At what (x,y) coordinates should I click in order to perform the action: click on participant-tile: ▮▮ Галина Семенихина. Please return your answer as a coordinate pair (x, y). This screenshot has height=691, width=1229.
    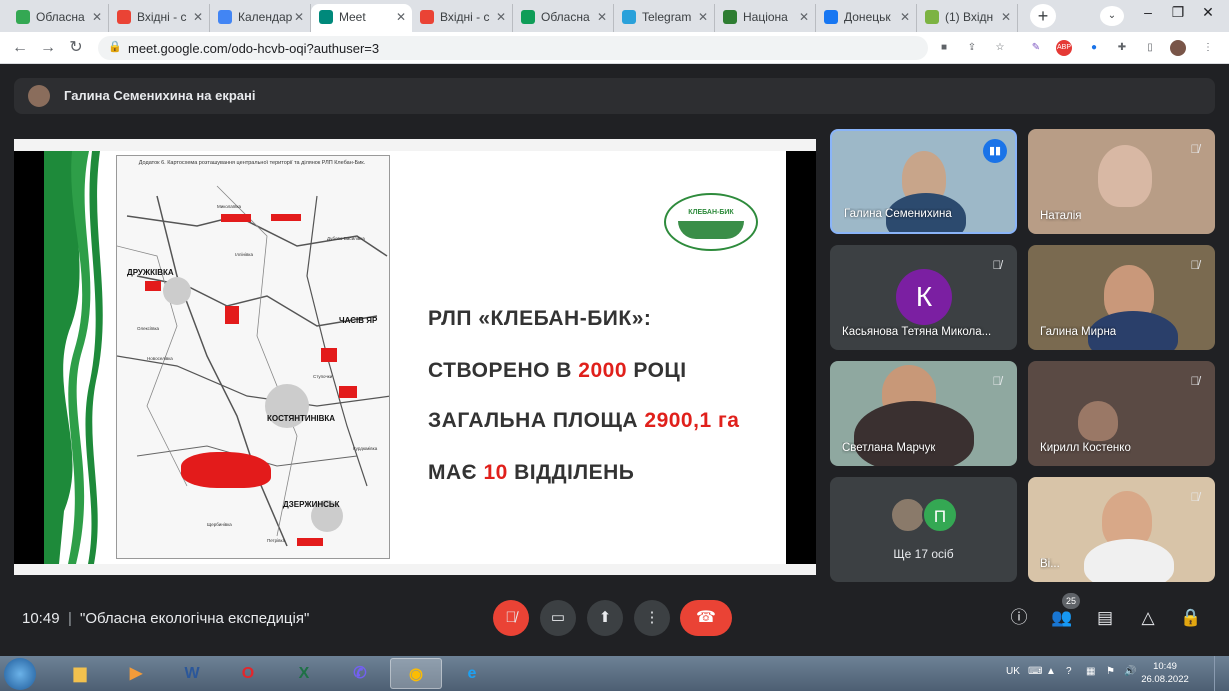
    Looking at the image, I should click on (923, 181).